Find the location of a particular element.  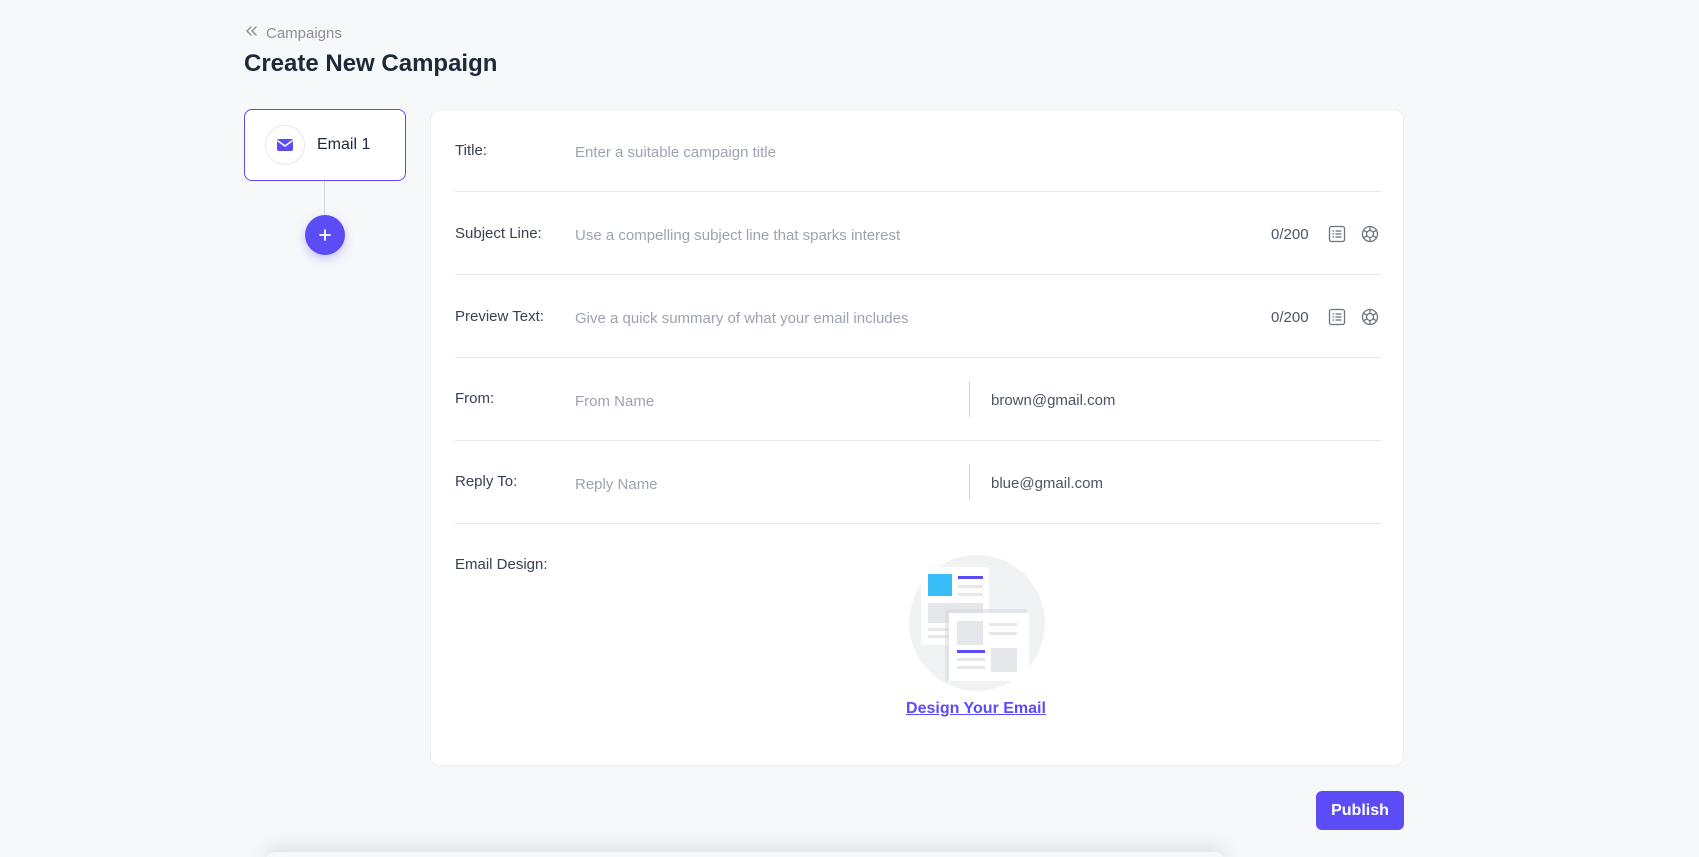

from-name-input is located at coordinates (760, 401).